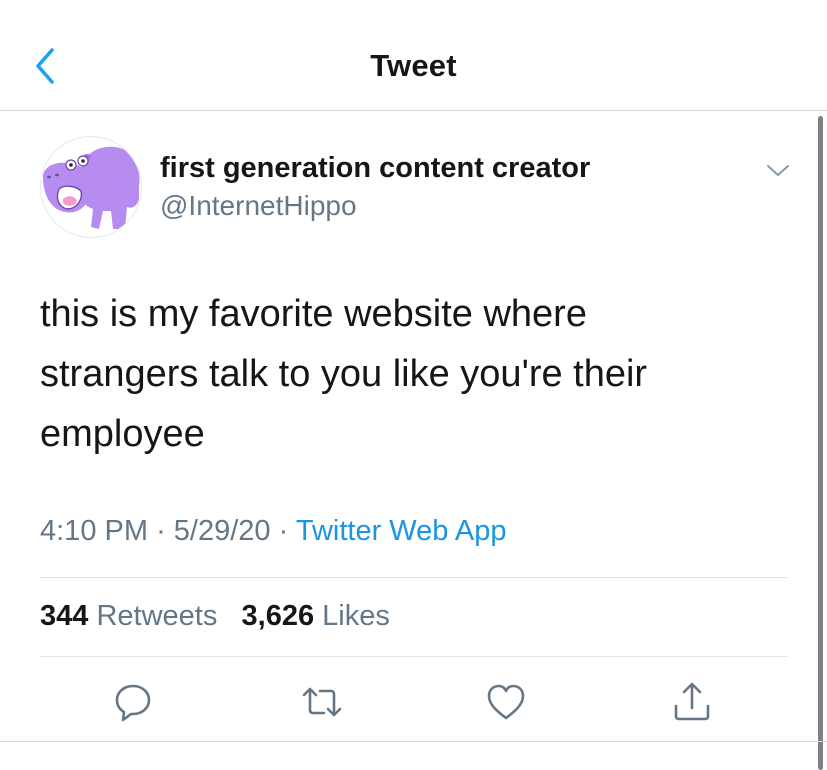 The width and height of the screenshot is (827, 770). I want to click on retweet-button, so click(322, 702).